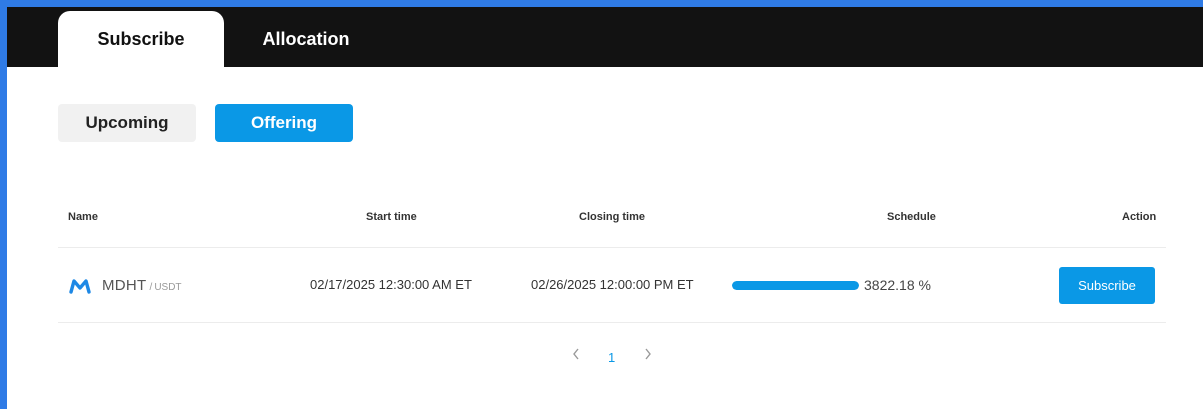  What do you see at coordinates (124, 285) in the screenshot?
I see `token-symbol: MDHT` at bounding box center [124, 285].